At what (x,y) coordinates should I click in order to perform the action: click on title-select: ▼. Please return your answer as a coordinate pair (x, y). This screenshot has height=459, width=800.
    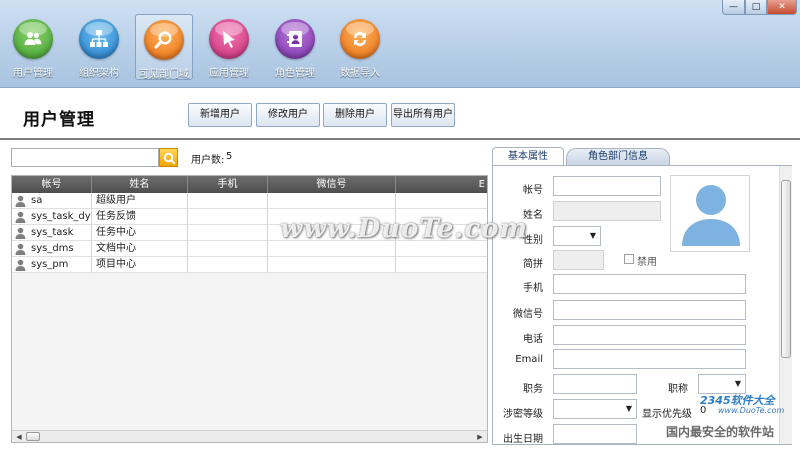
    Looking at the image, I should click on (722, 384).